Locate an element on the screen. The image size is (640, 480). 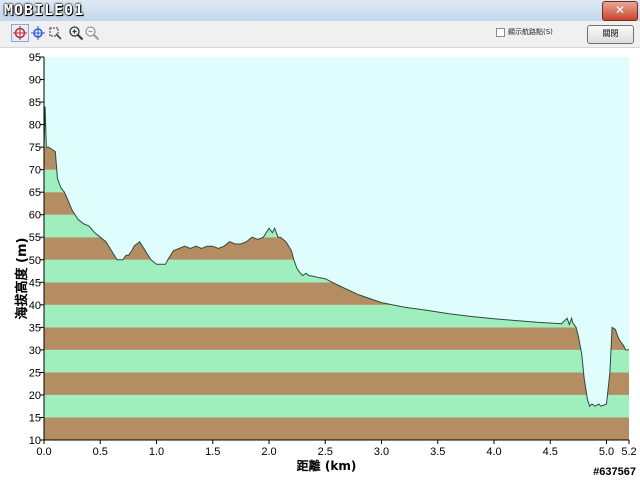
zoom-out-icon is located at coordinates (92, 33).